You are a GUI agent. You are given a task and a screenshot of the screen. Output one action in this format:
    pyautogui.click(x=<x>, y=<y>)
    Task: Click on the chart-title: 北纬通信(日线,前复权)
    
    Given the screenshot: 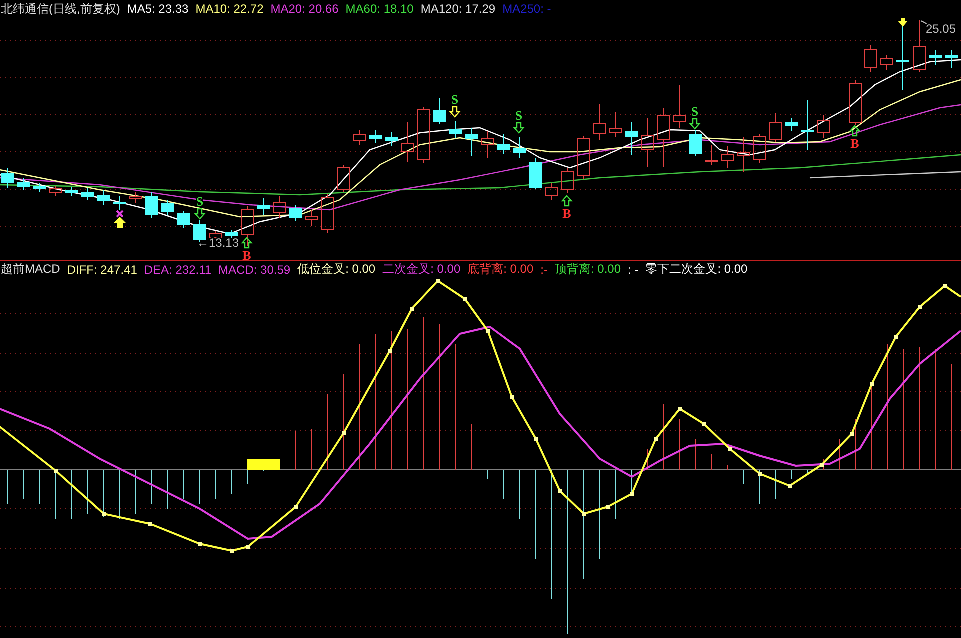 What is the action you would take?
    pyautogui.click(x=60, y=9)
    